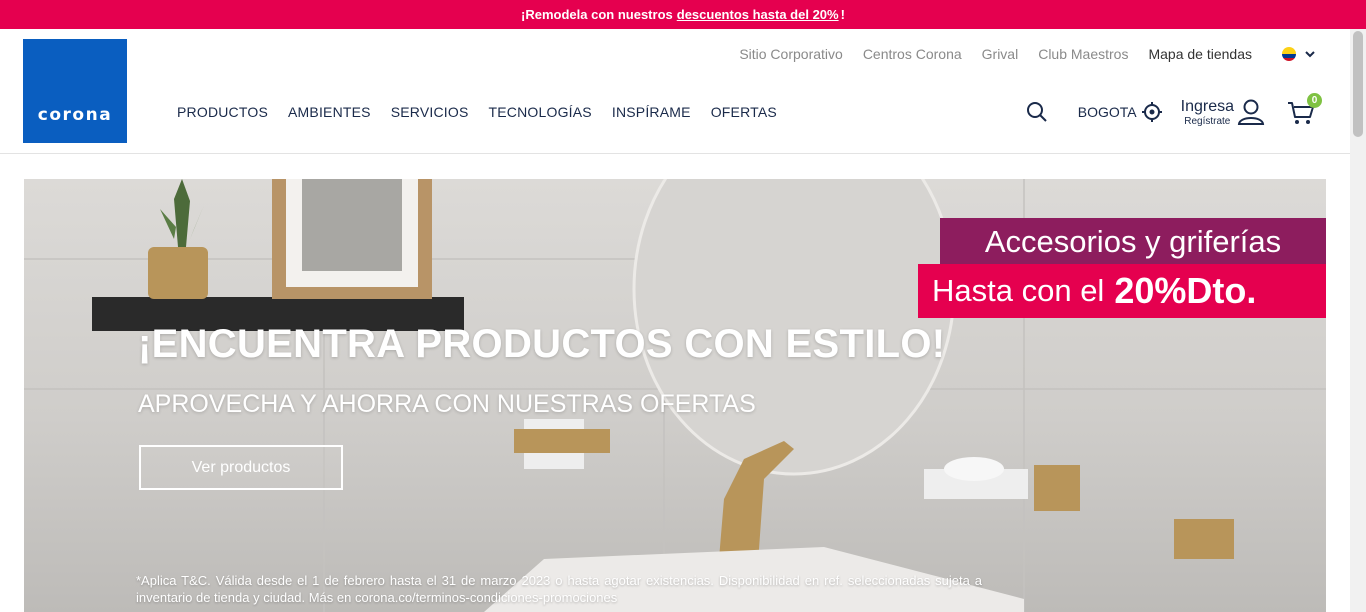 This screenshot has width=1366, height=612. Describe the element at coordinates (1358, 84) in the screenshot. I see `scrollbar-thumb` at that location.